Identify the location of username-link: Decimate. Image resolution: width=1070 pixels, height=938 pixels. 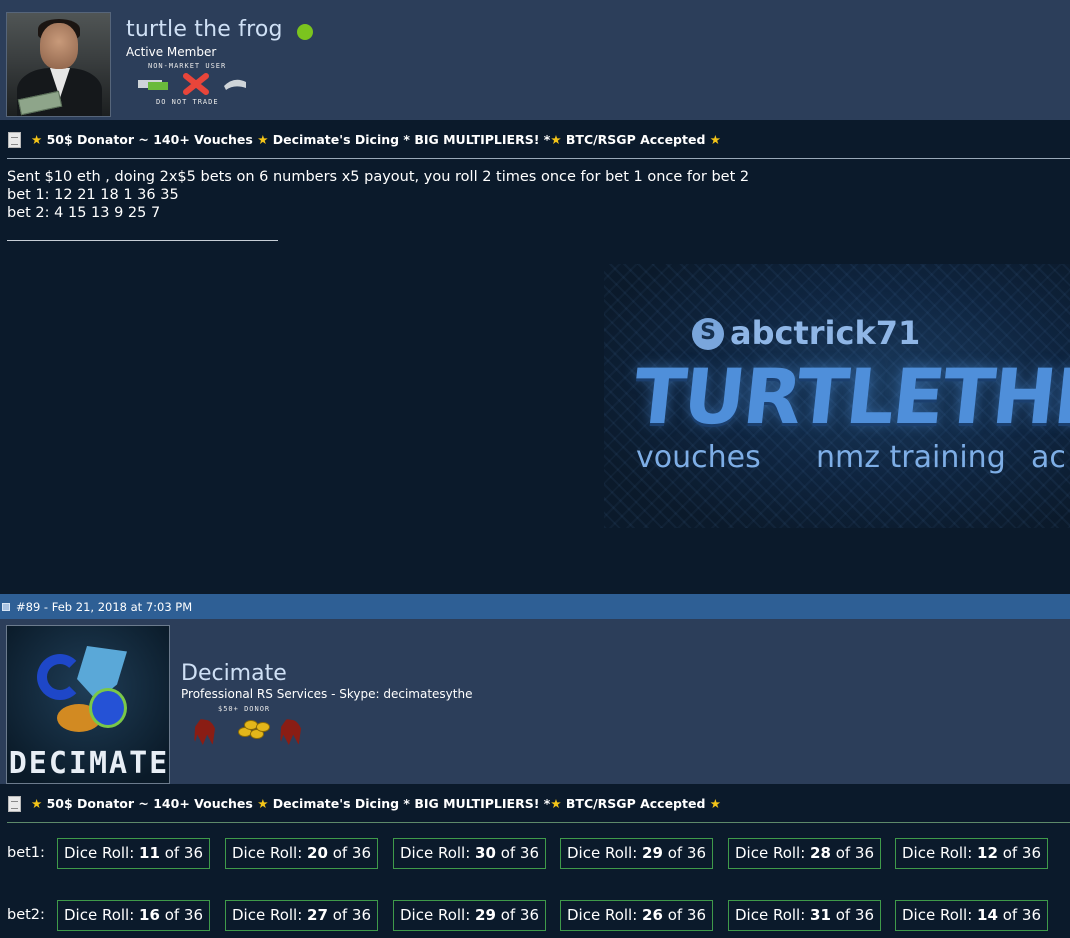
(234, 673).